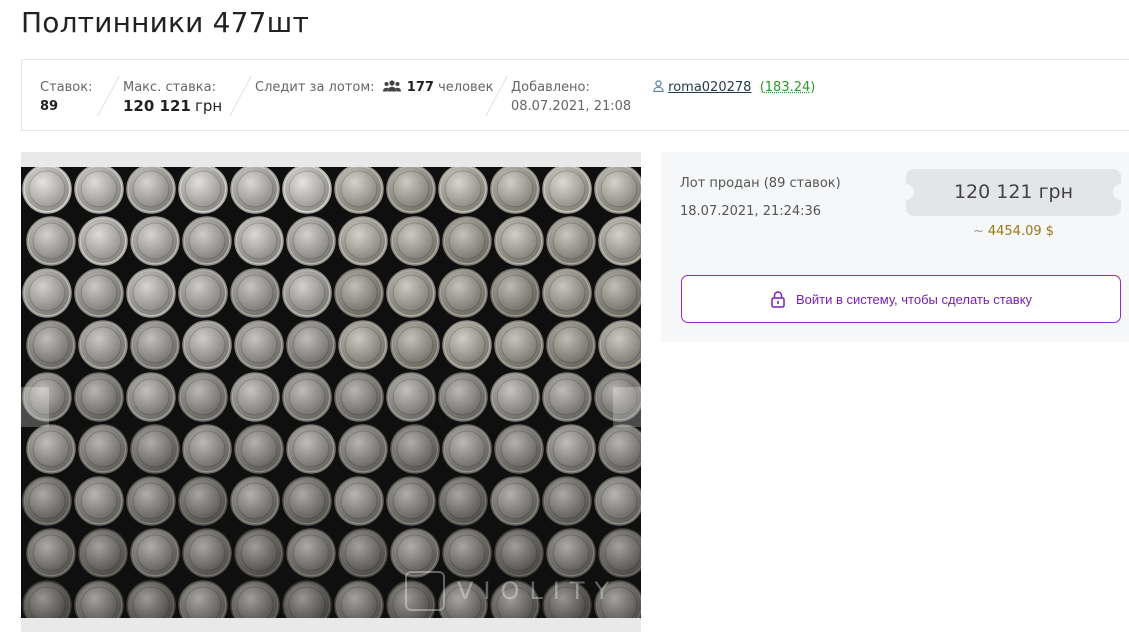 Image resolution: width=1129 pixels, height=635 pixels. Describe the element at coordinates (165, 22) in the screenshot. I see `lot-title: Полтинники 477шт` at that location.